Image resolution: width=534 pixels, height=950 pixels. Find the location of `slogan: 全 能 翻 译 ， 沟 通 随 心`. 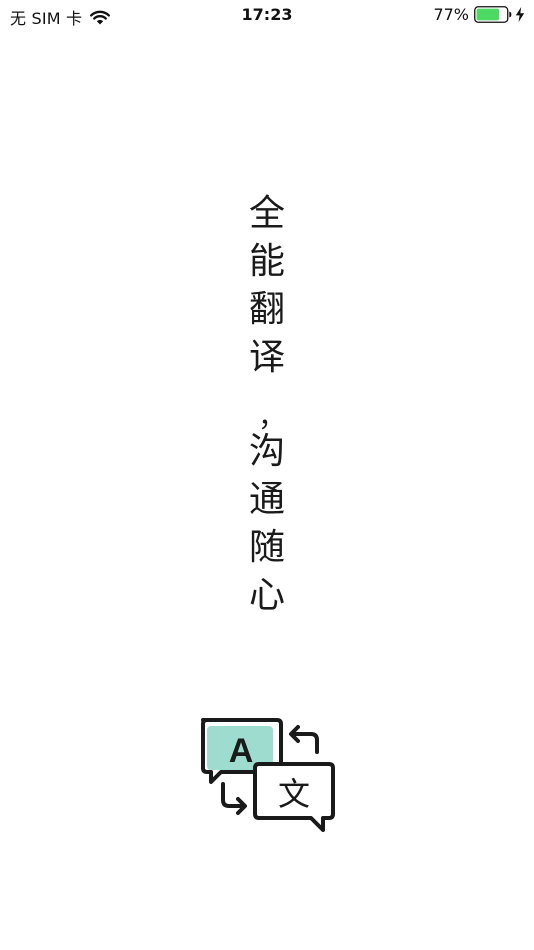

slogan: 全 能 翻 译 ， 沟 通 随 心 is located at coordinates (267, 405).